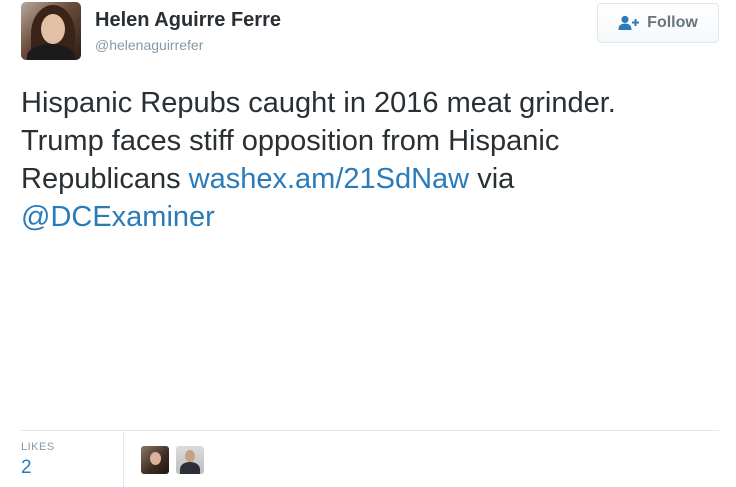 Image resolution: width=736 pixels, height=487 pixels. I want to click on avatar-face, so click(53, 29).